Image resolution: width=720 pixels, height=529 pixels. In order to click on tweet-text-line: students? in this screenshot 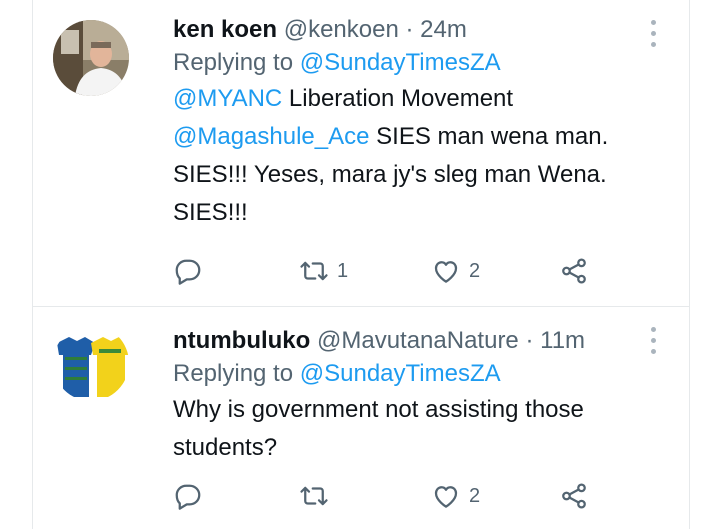, I will do `click(411, 448)`.